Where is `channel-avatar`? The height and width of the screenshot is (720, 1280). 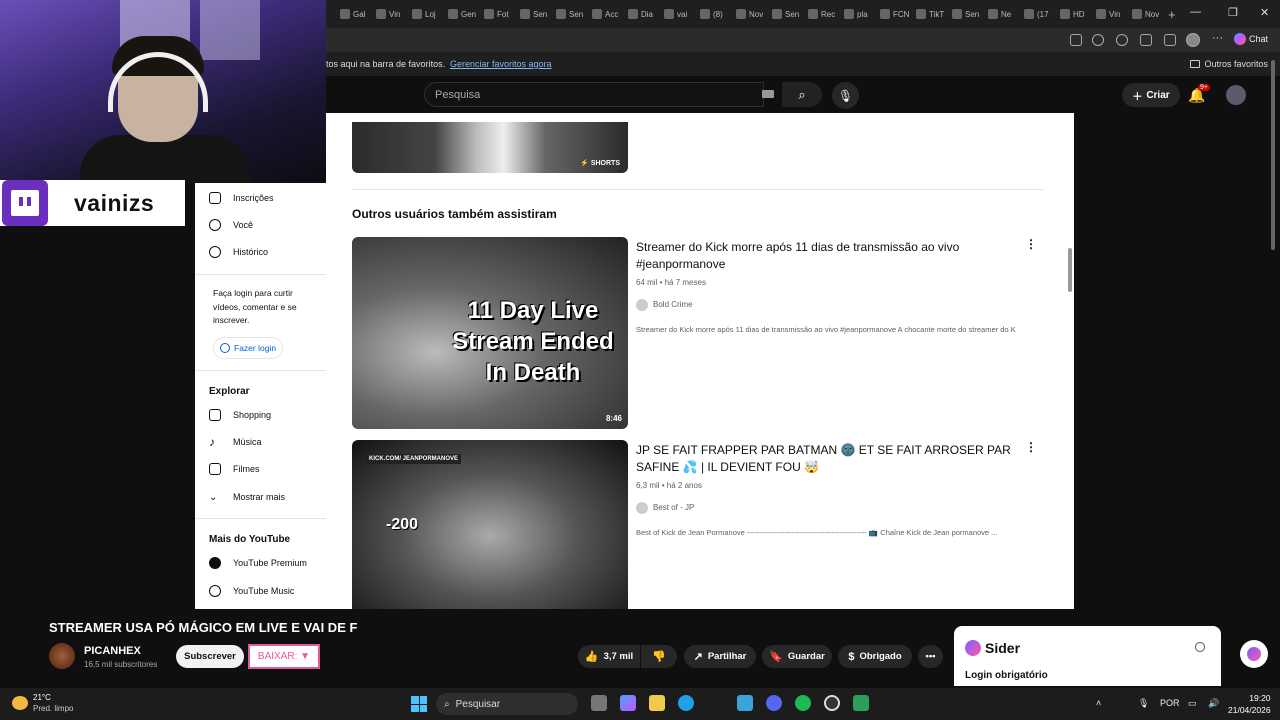
channel-avatar is located at coordinates (62, 656).